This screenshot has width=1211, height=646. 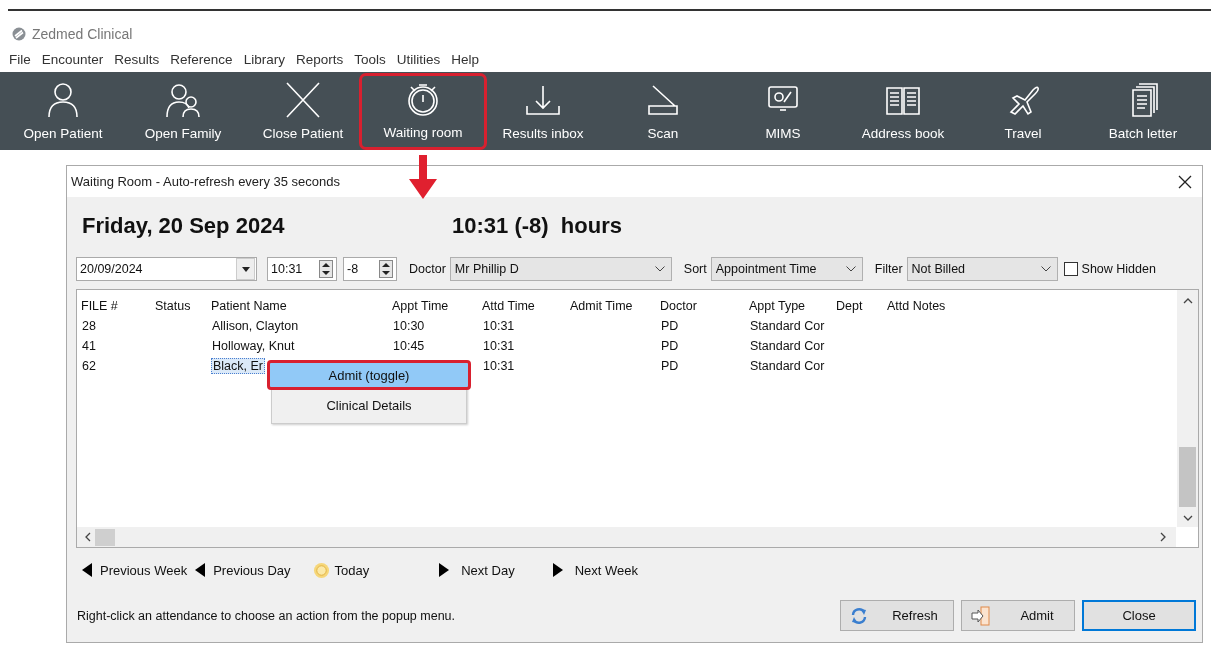 I want to click on scroll-down-icon, so click(x=1187, y=518).